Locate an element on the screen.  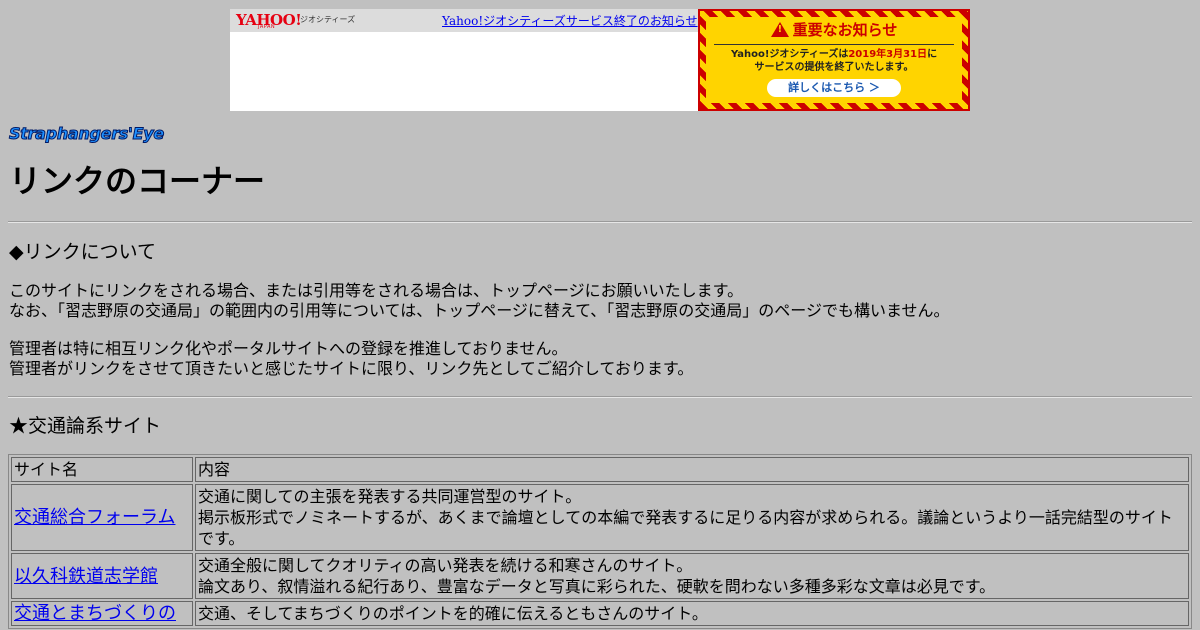
site-logo: Straphangers'Eye is located at coordinates (87, 134).